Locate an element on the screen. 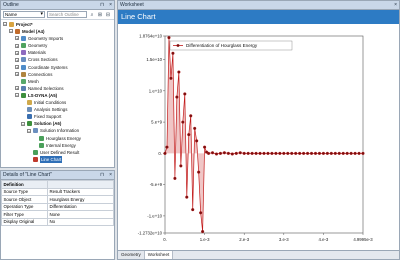  details-row: Source Type Result Trackers is located at coordinates (57, 191).